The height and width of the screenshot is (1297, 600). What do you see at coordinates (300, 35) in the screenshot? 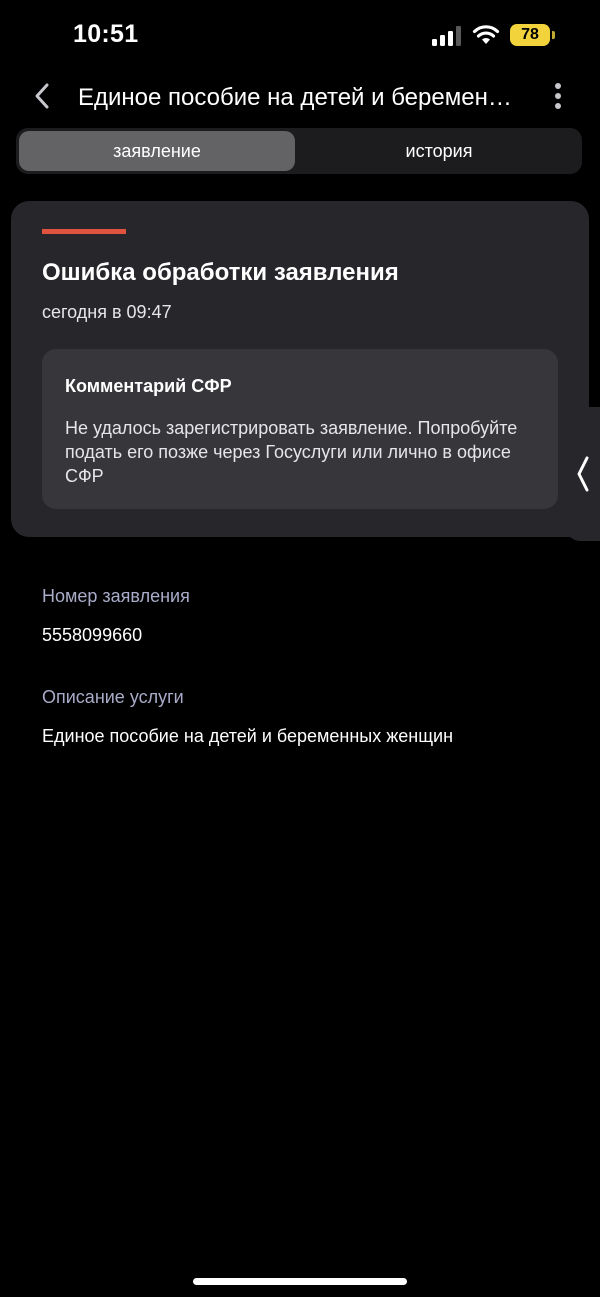
I see `status-bar: 10:51 78` at bounding box center [300, 35].